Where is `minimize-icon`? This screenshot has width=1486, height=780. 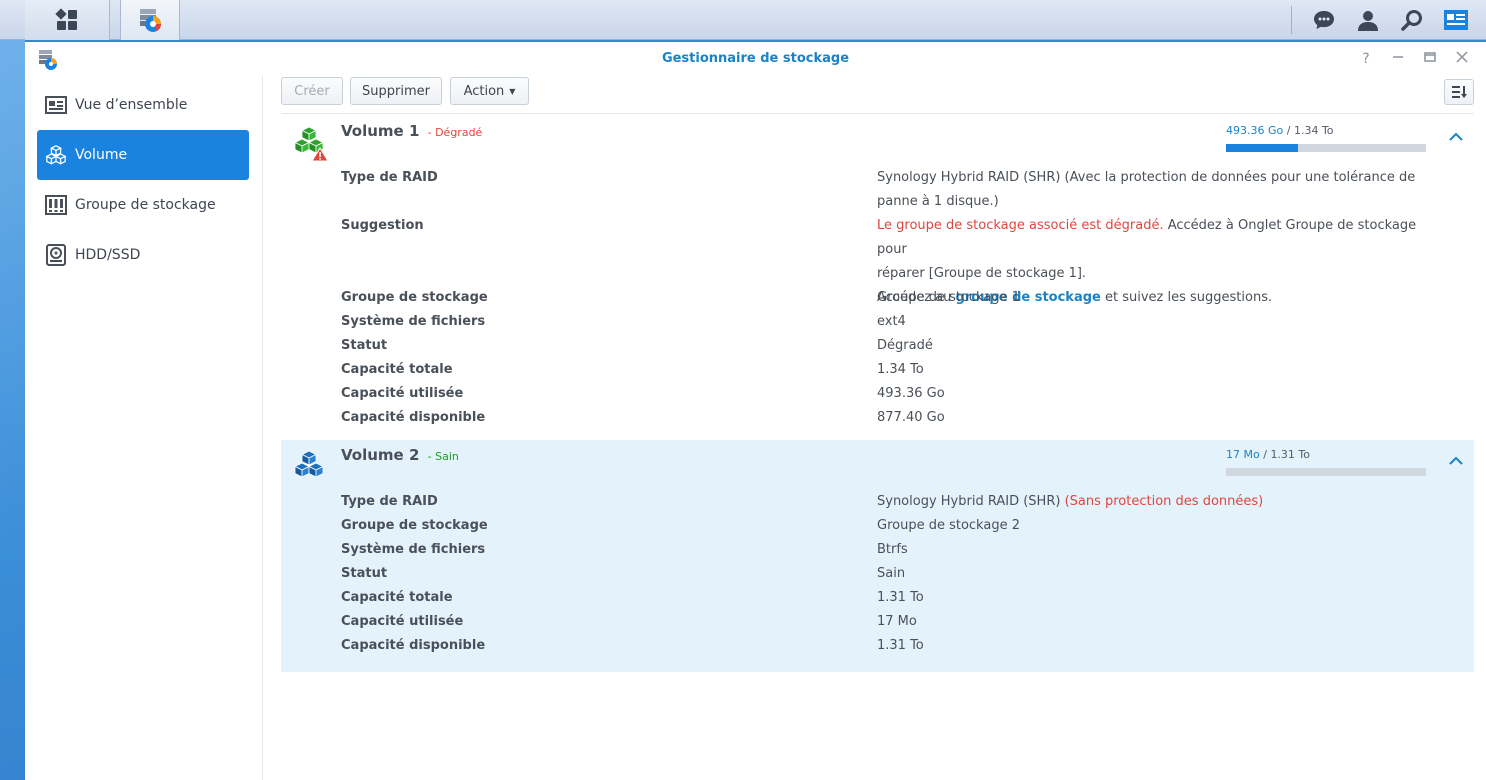 minimize-icon is located at coordinates (1398, 57).